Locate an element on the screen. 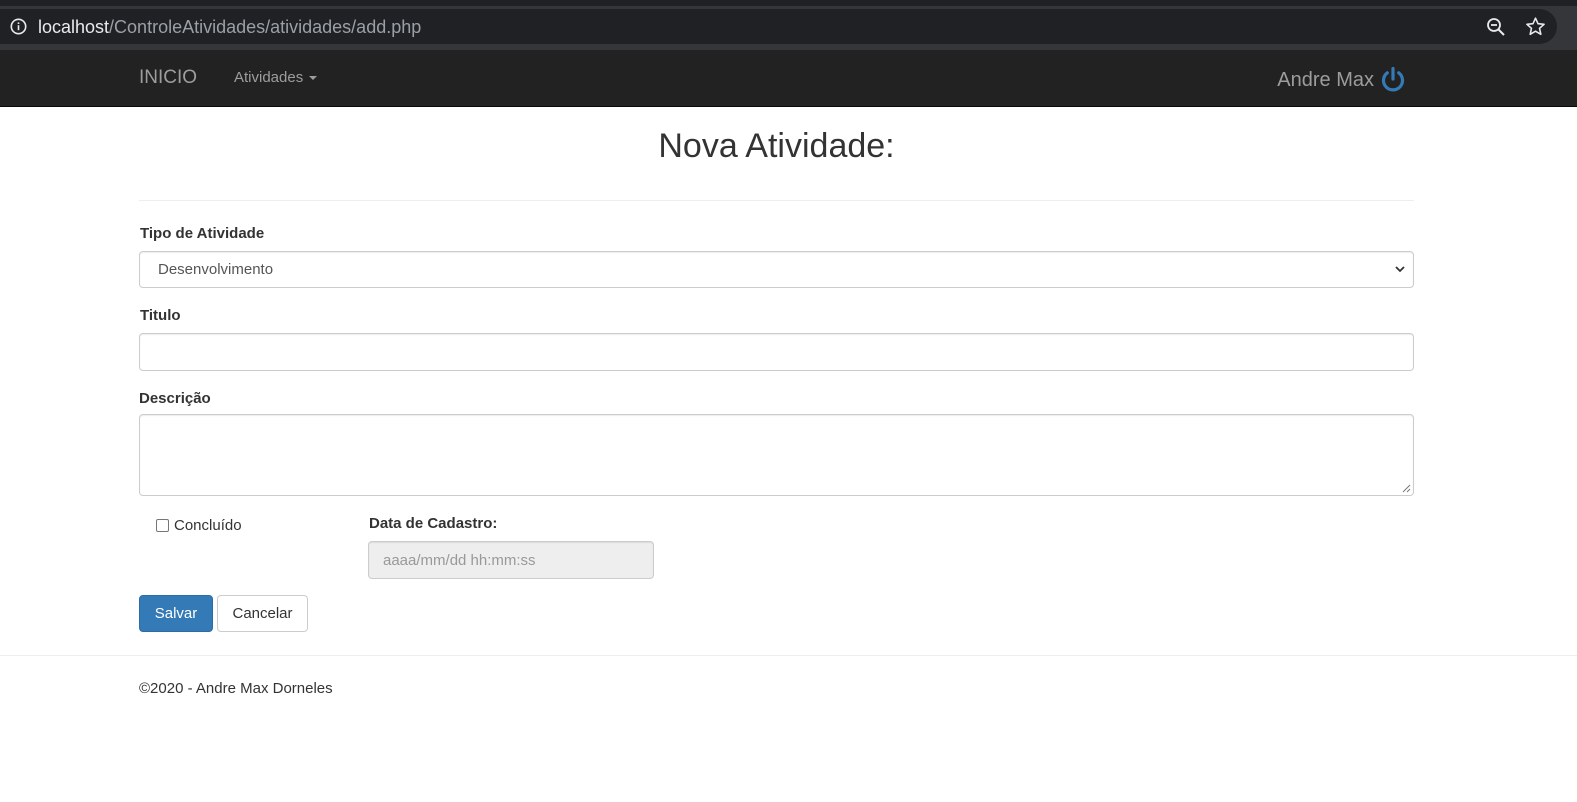  tab-strip is located at coordinates (788, 3).